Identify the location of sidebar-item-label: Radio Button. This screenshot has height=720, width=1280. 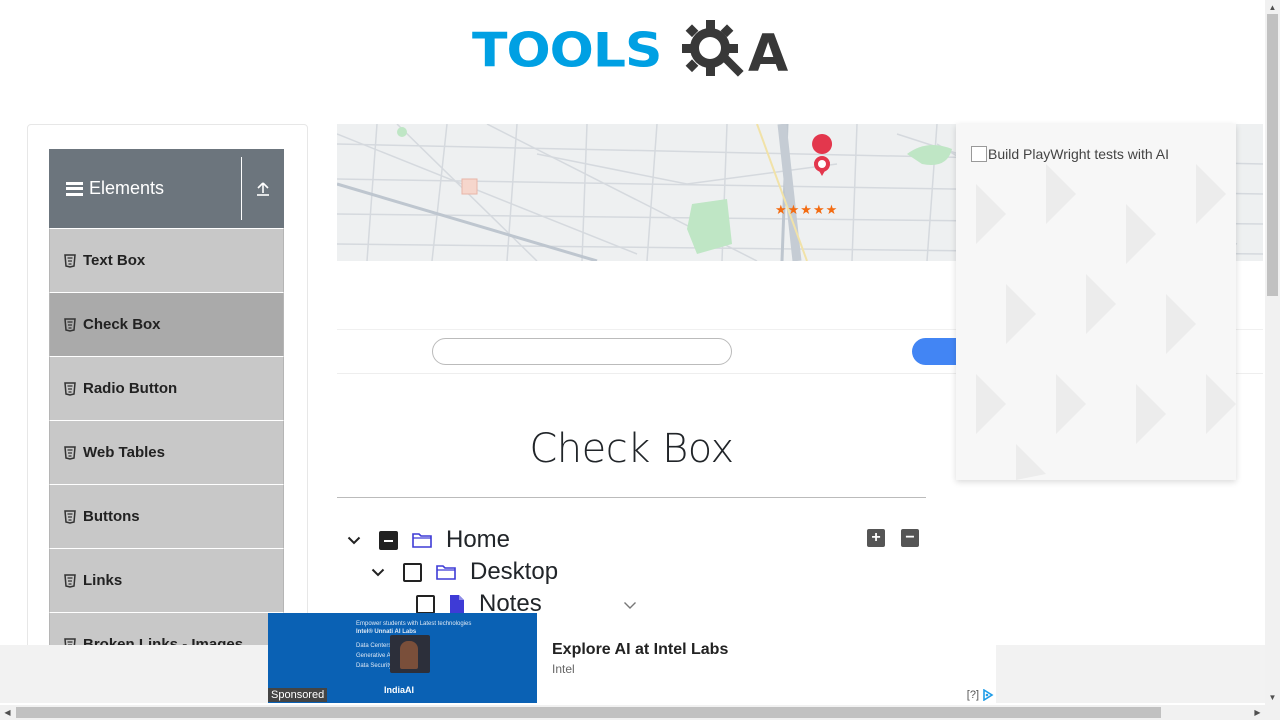
(130, 388).